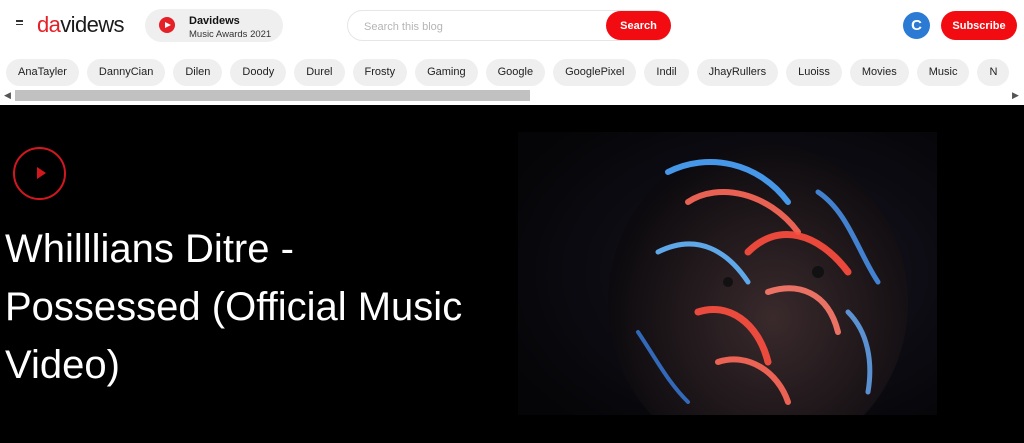 The height and width of the screenshot is (443, 1024). I want to click on search-button: Search, so click(638, 25).